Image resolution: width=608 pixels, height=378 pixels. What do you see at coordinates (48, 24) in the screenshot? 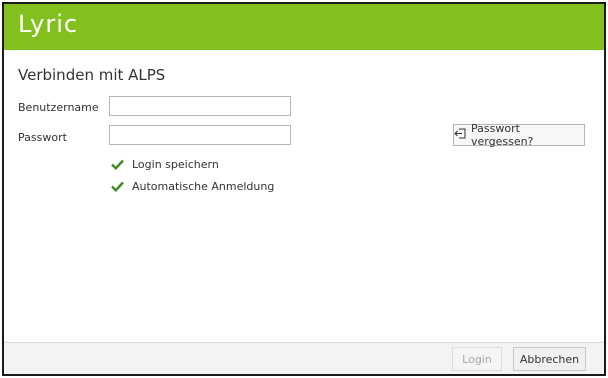
I see `lyric-logo: Lyric` at bounding box center [48, 24].